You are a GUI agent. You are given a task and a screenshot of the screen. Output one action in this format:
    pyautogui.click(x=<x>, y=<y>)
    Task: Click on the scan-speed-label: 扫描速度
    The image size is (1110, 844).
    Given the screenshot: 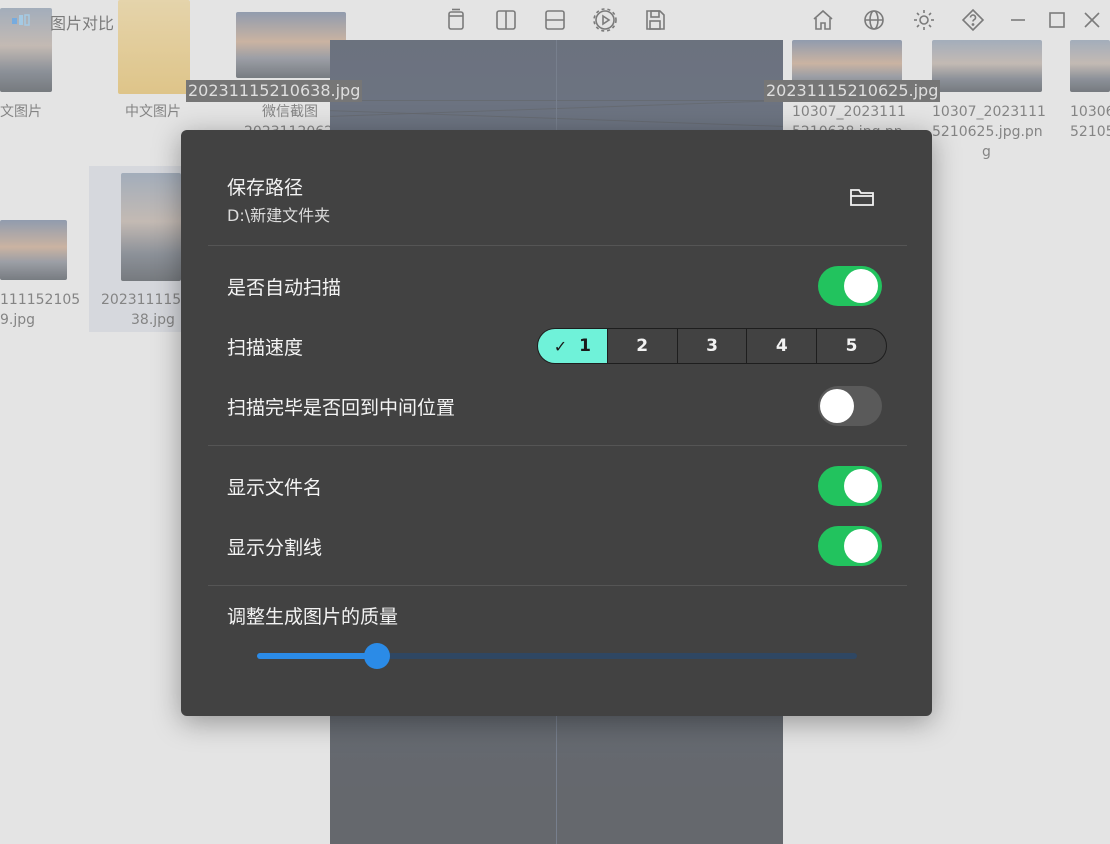 What is the action you would take?
    pyautogui.click(x=265, y=347)
    